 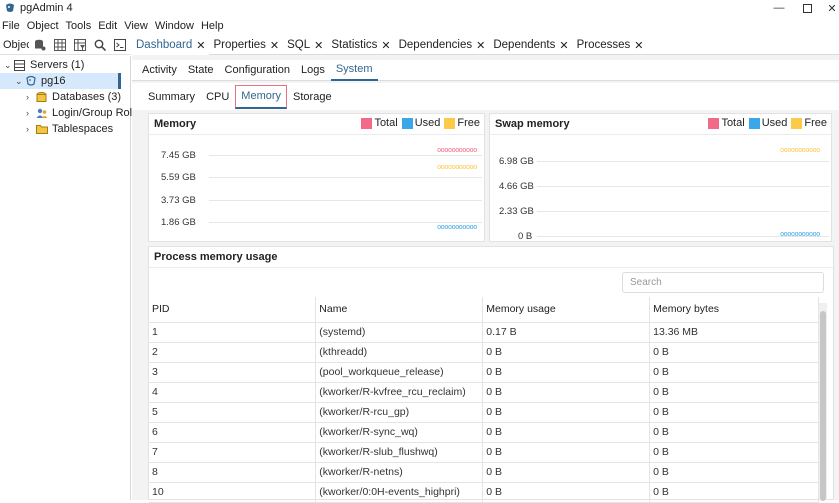 What do you see at coordinates (734, 332) in the screenshot?
I see `table-cell: 13.36 MB` at bounding box center [734, 332].